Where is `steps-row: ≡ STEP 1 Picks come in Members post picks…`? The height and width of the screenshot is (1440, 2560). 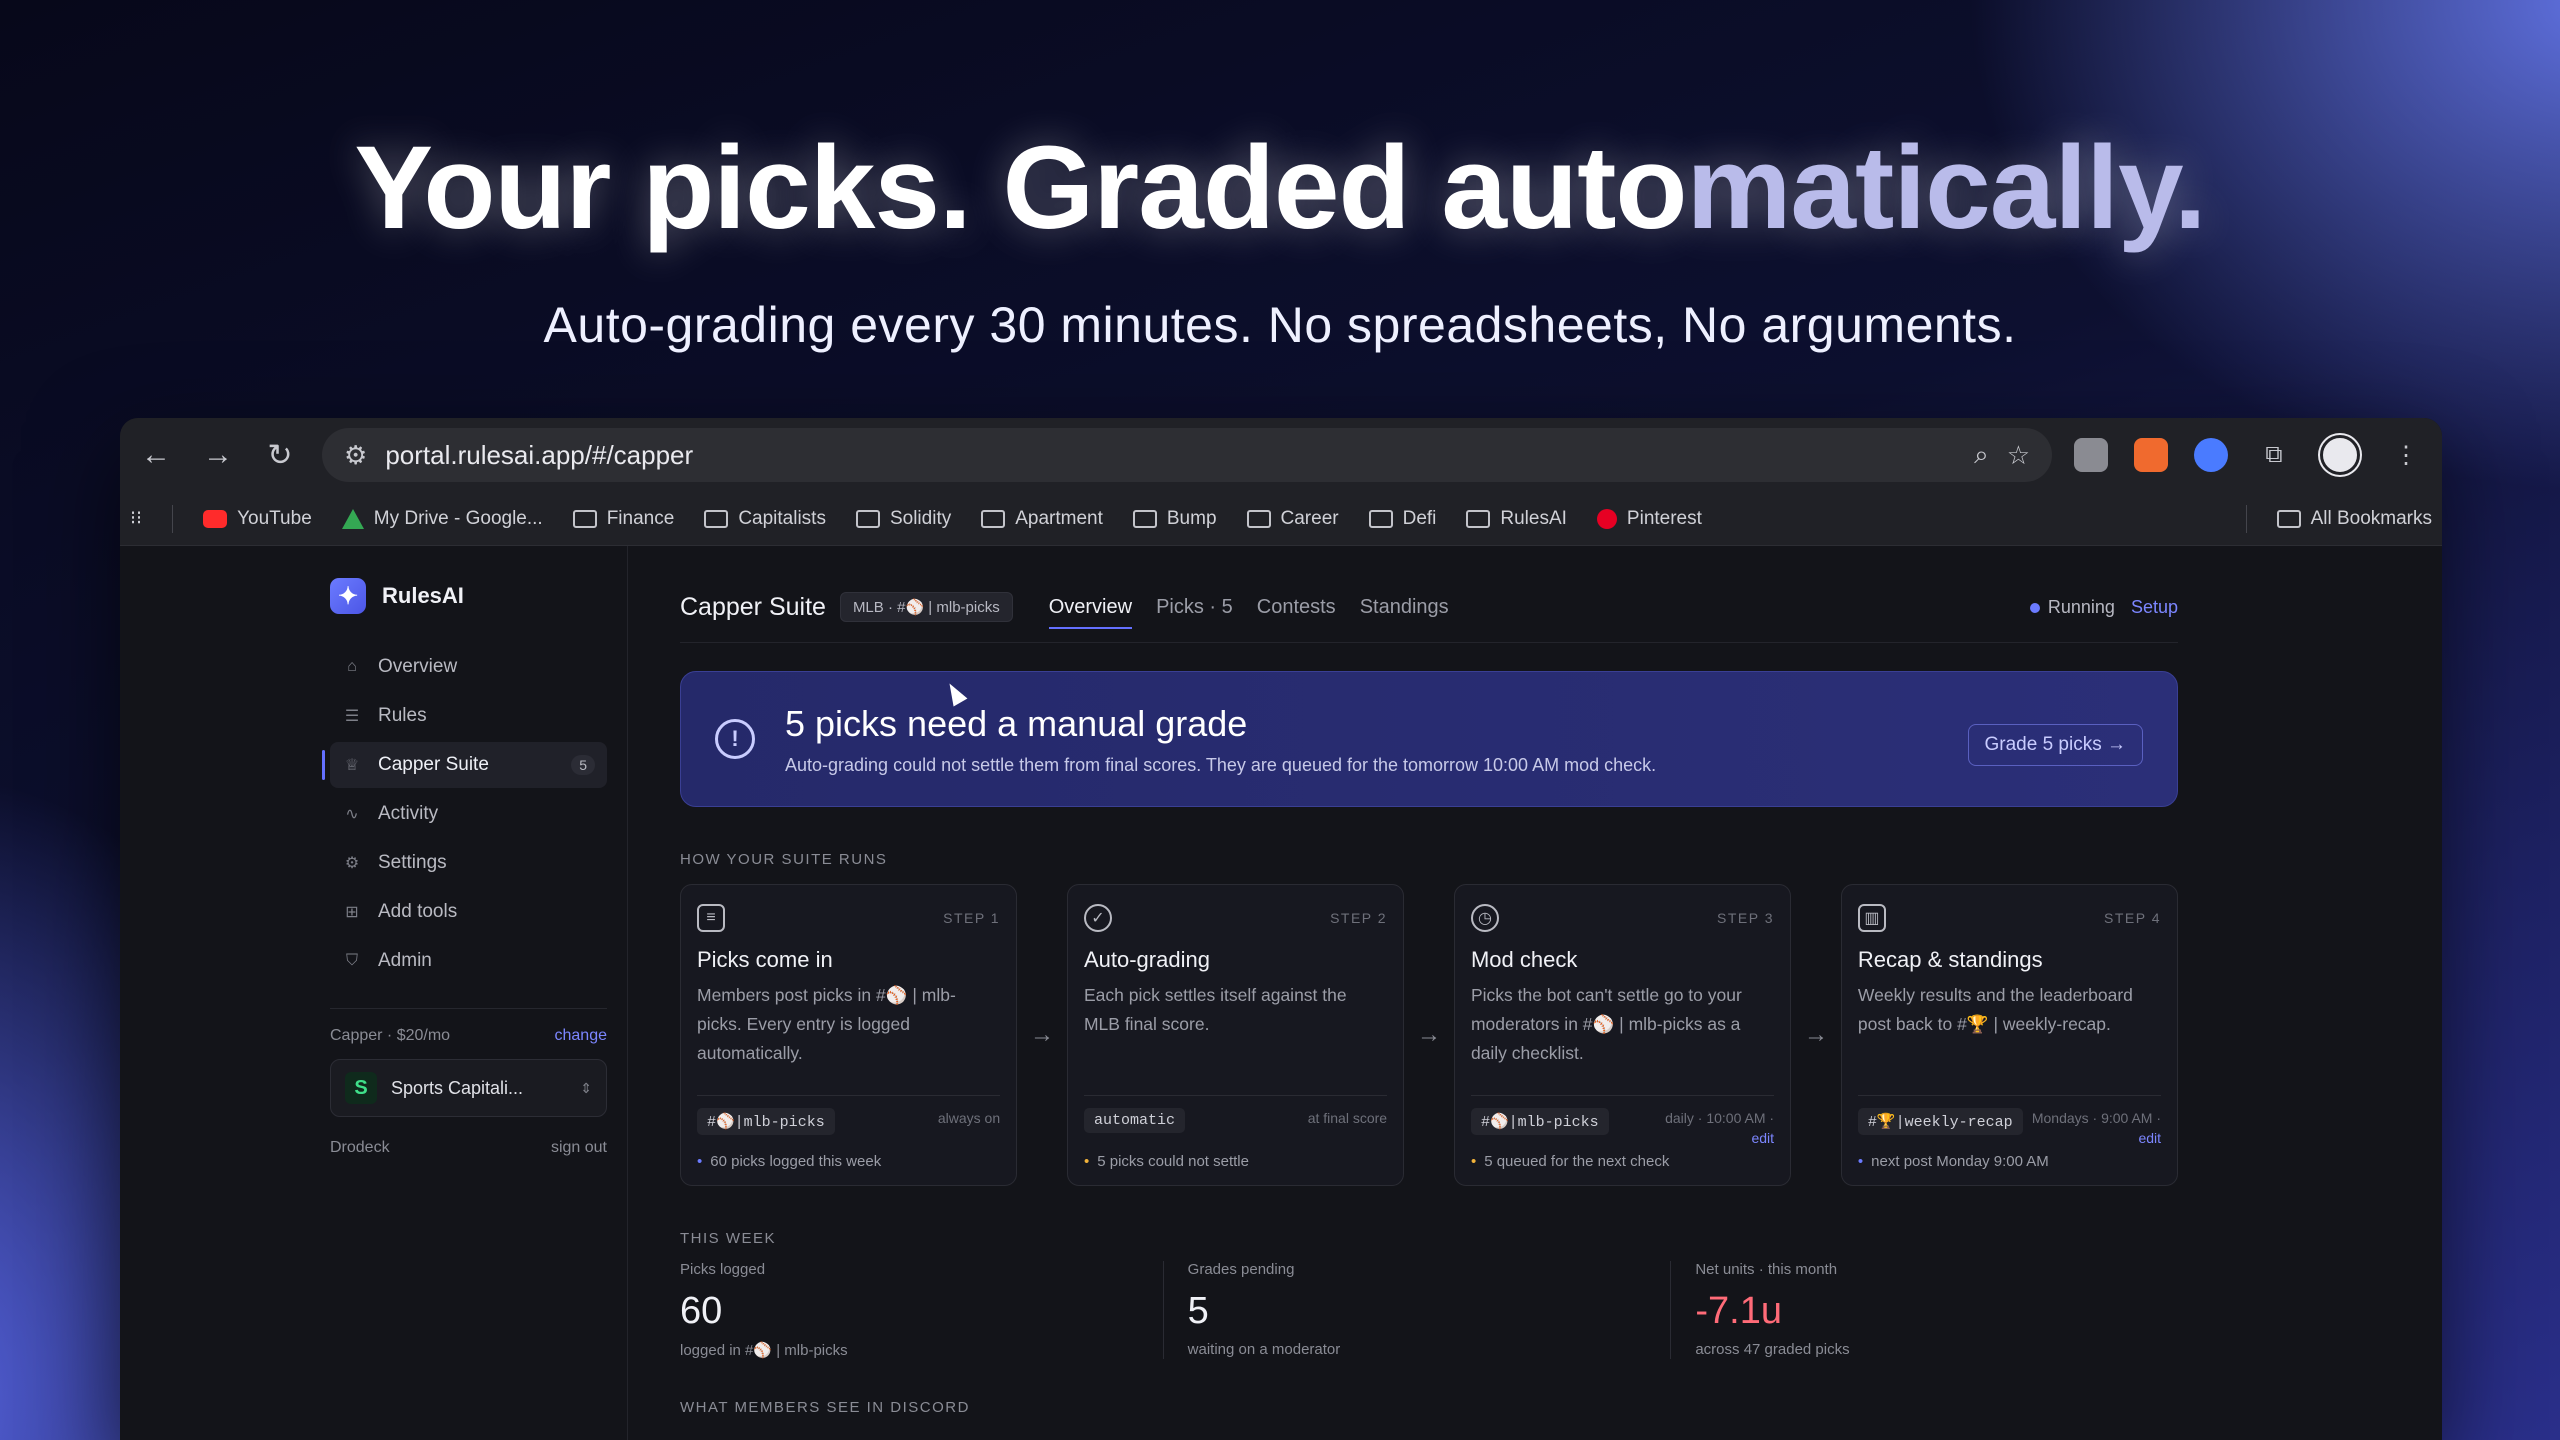
steps-row: ≡ STEP 1 Picks come in Members post picks… is located at coordinates (1429, 1035).